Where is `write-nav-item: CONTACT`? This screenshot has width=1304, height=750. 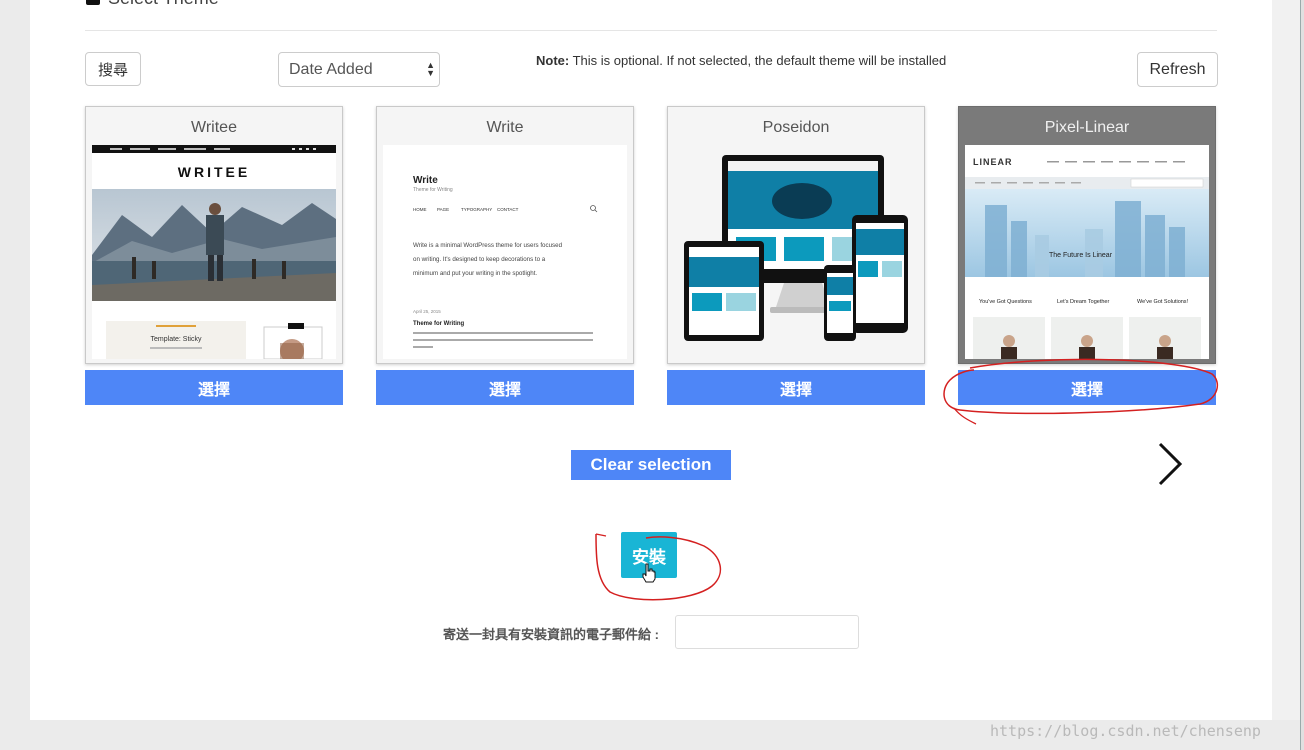
write-nav-item: CONTACT is located at coordinates (508, 209).